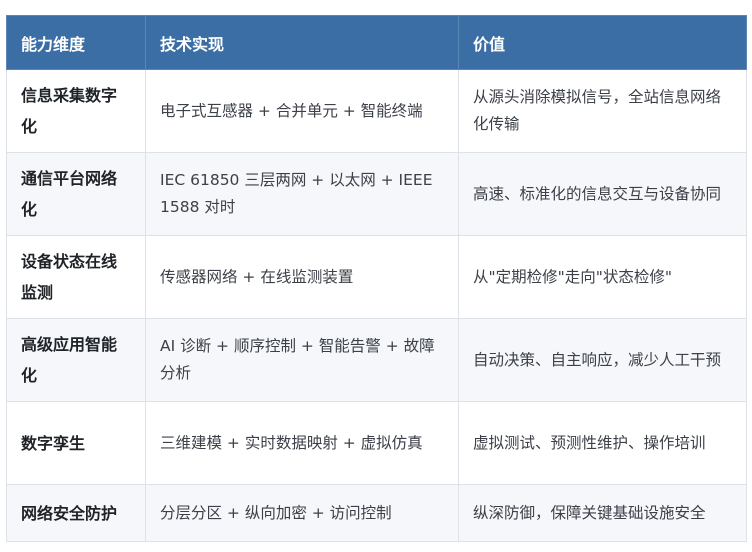 Image resolution: width=752 pixels, height=552 pixels. Describe the element at coordinates (602, 42) in the screenshot. I see `header-value: 价值` at that location.